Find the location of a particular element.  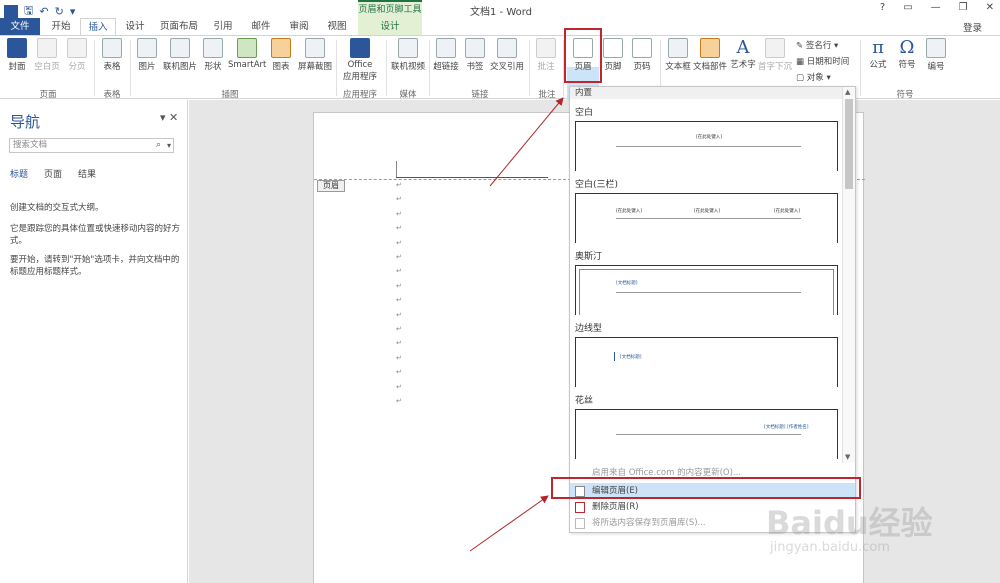

drop-cap-label: 首字下沉 is located at coordinates (775, 67).